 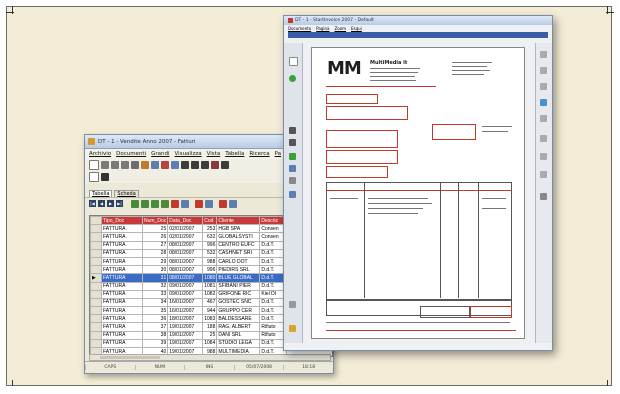 I want to click on prev-record-icon: ◀, so click(x=101, y=203).